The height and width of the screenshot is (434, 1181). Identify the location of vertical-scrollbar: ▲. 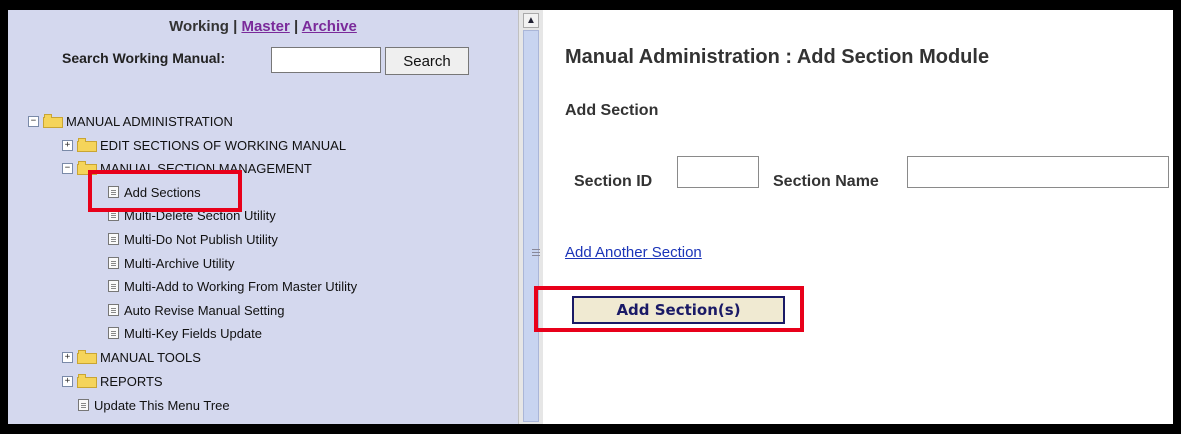
(530, 217).